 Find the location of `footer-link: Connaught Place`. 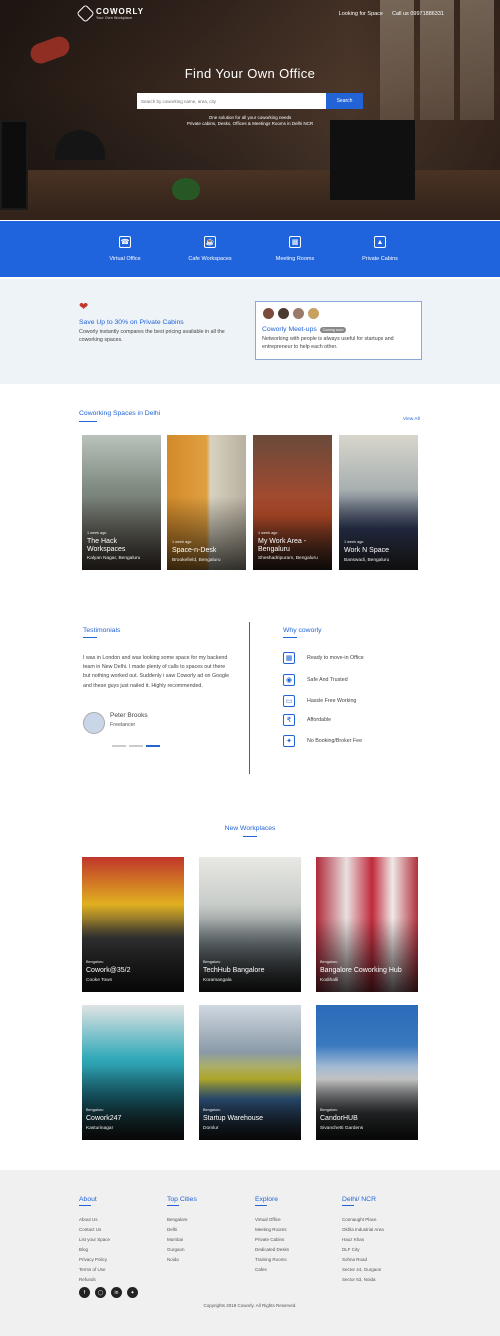

footer-link: Connaught Place is located at coordinates (363, 1220).